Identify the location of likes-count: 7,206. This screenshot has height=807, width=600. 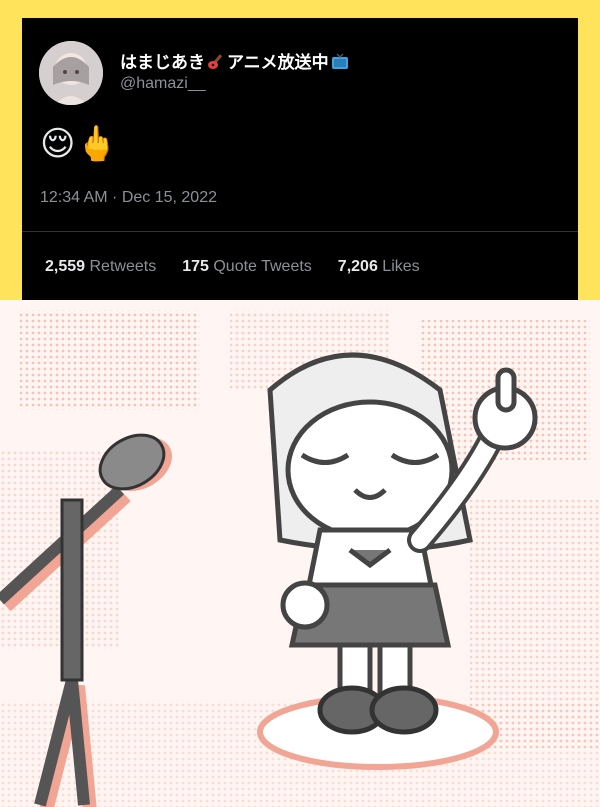
(357, 266).